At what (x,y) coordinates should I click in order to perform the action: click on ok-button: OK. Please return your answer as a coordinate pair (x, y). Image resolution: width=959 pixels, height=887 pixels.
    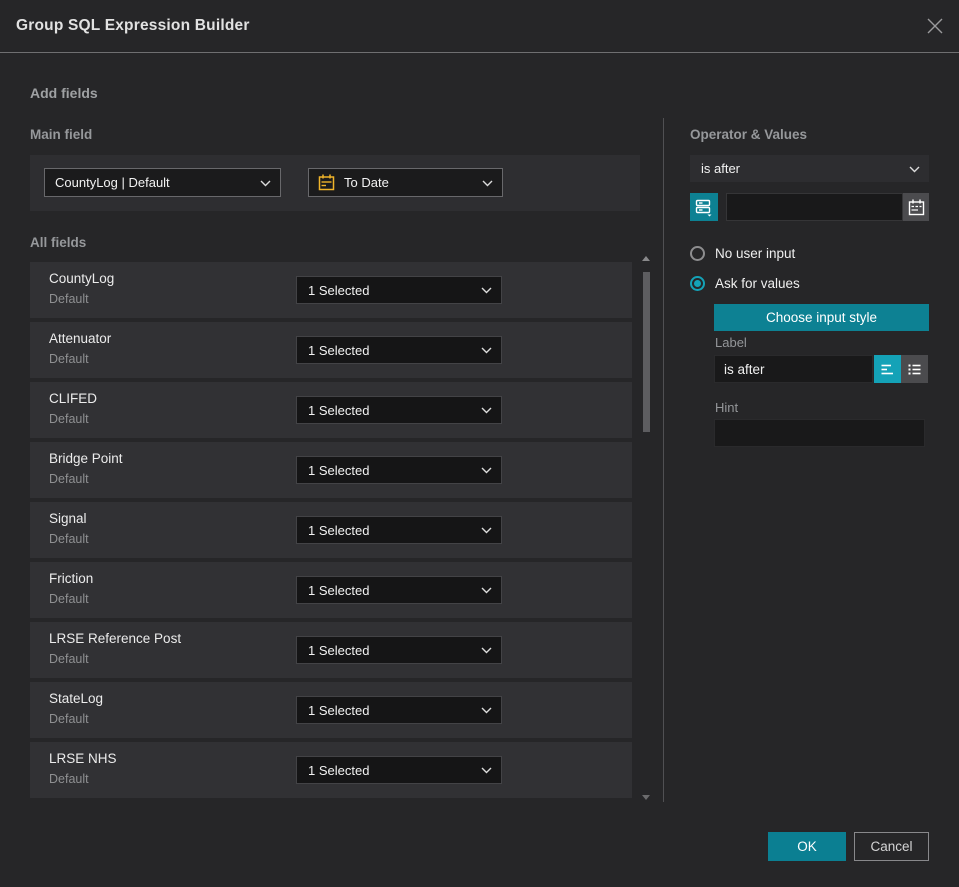
    Looking at the image, I should click on (807, 846).